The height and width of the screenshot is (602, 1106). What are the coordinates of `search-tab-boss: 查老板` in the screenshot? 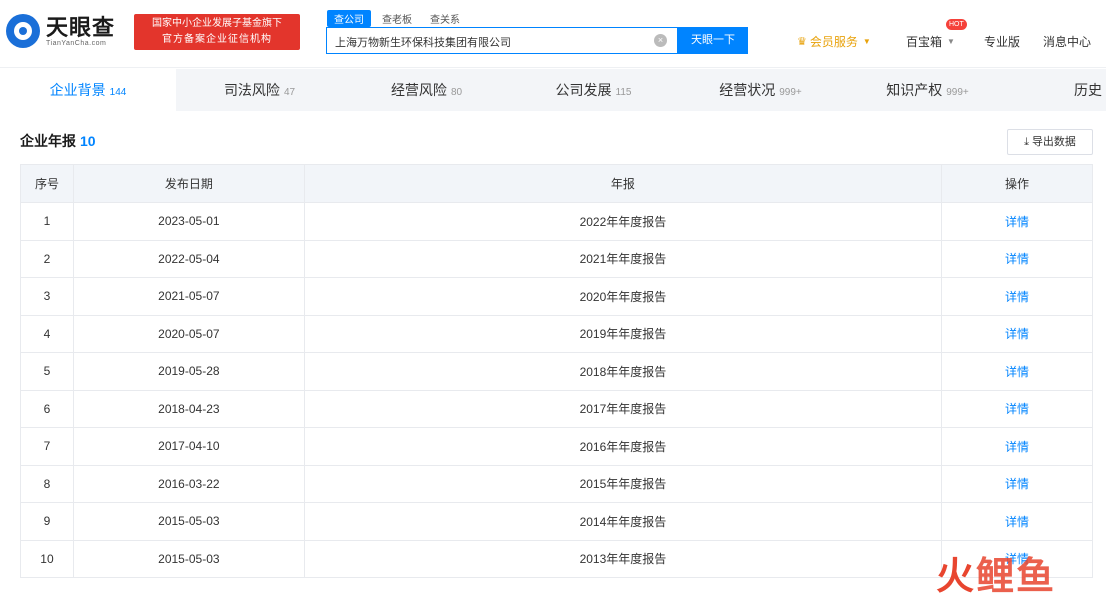 It's located at (397, 18).